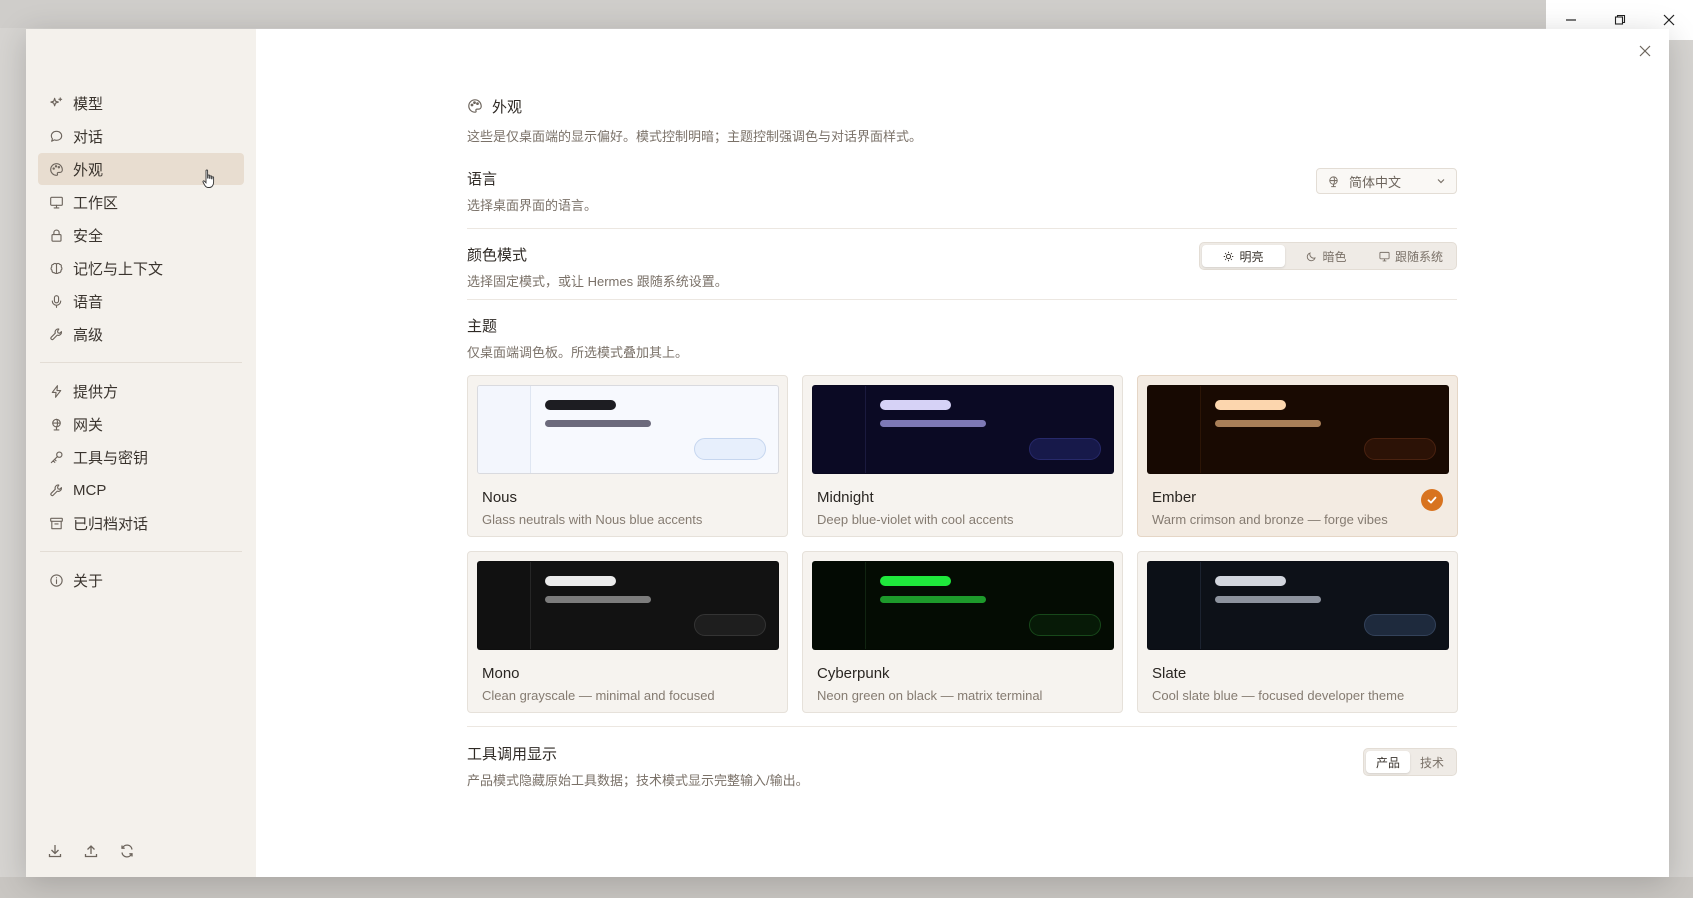 The height and width of the screenshot is (898, 1693). Describe the element at coordinates (501, 673) in the screenshot. I see `theme-name: Mono` at that location.